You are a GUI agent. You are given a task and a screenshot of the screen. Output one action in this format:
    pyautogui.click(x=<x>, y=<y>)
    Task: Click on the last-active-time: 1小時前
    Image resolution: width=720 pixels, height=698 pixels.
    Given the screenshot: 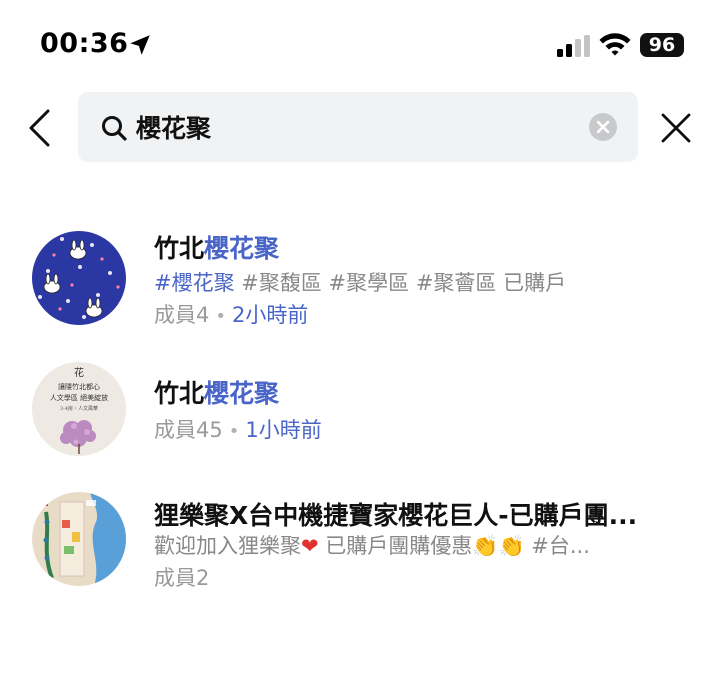 What is the action you would take?
    pyautogui.click(x=283, y=430)
    